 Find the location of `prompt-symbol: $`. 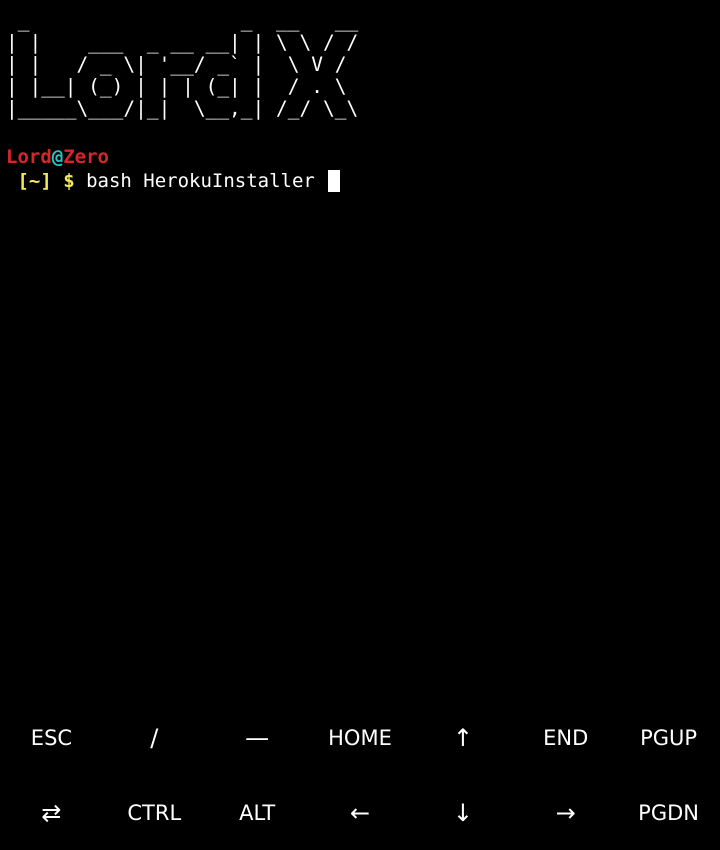

prompt-symbol: $ is located at coordinates (63, 181).